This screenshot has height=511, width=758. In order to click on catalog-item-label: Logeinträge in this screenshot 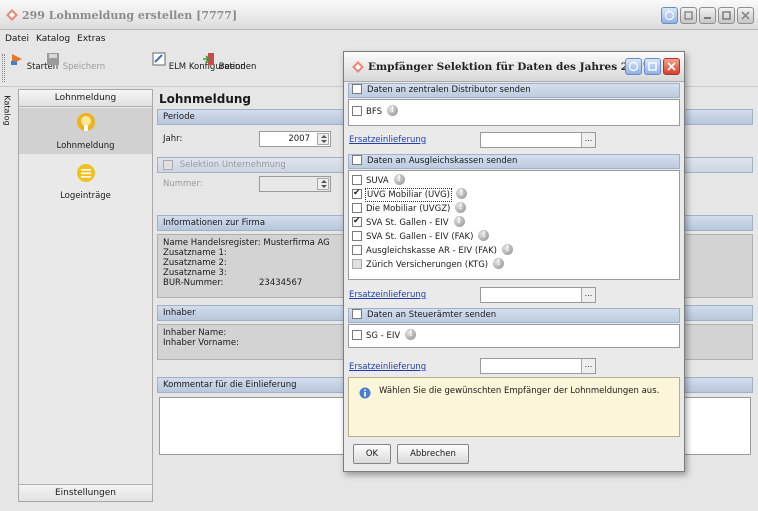, I will do `click(85, 196)`.